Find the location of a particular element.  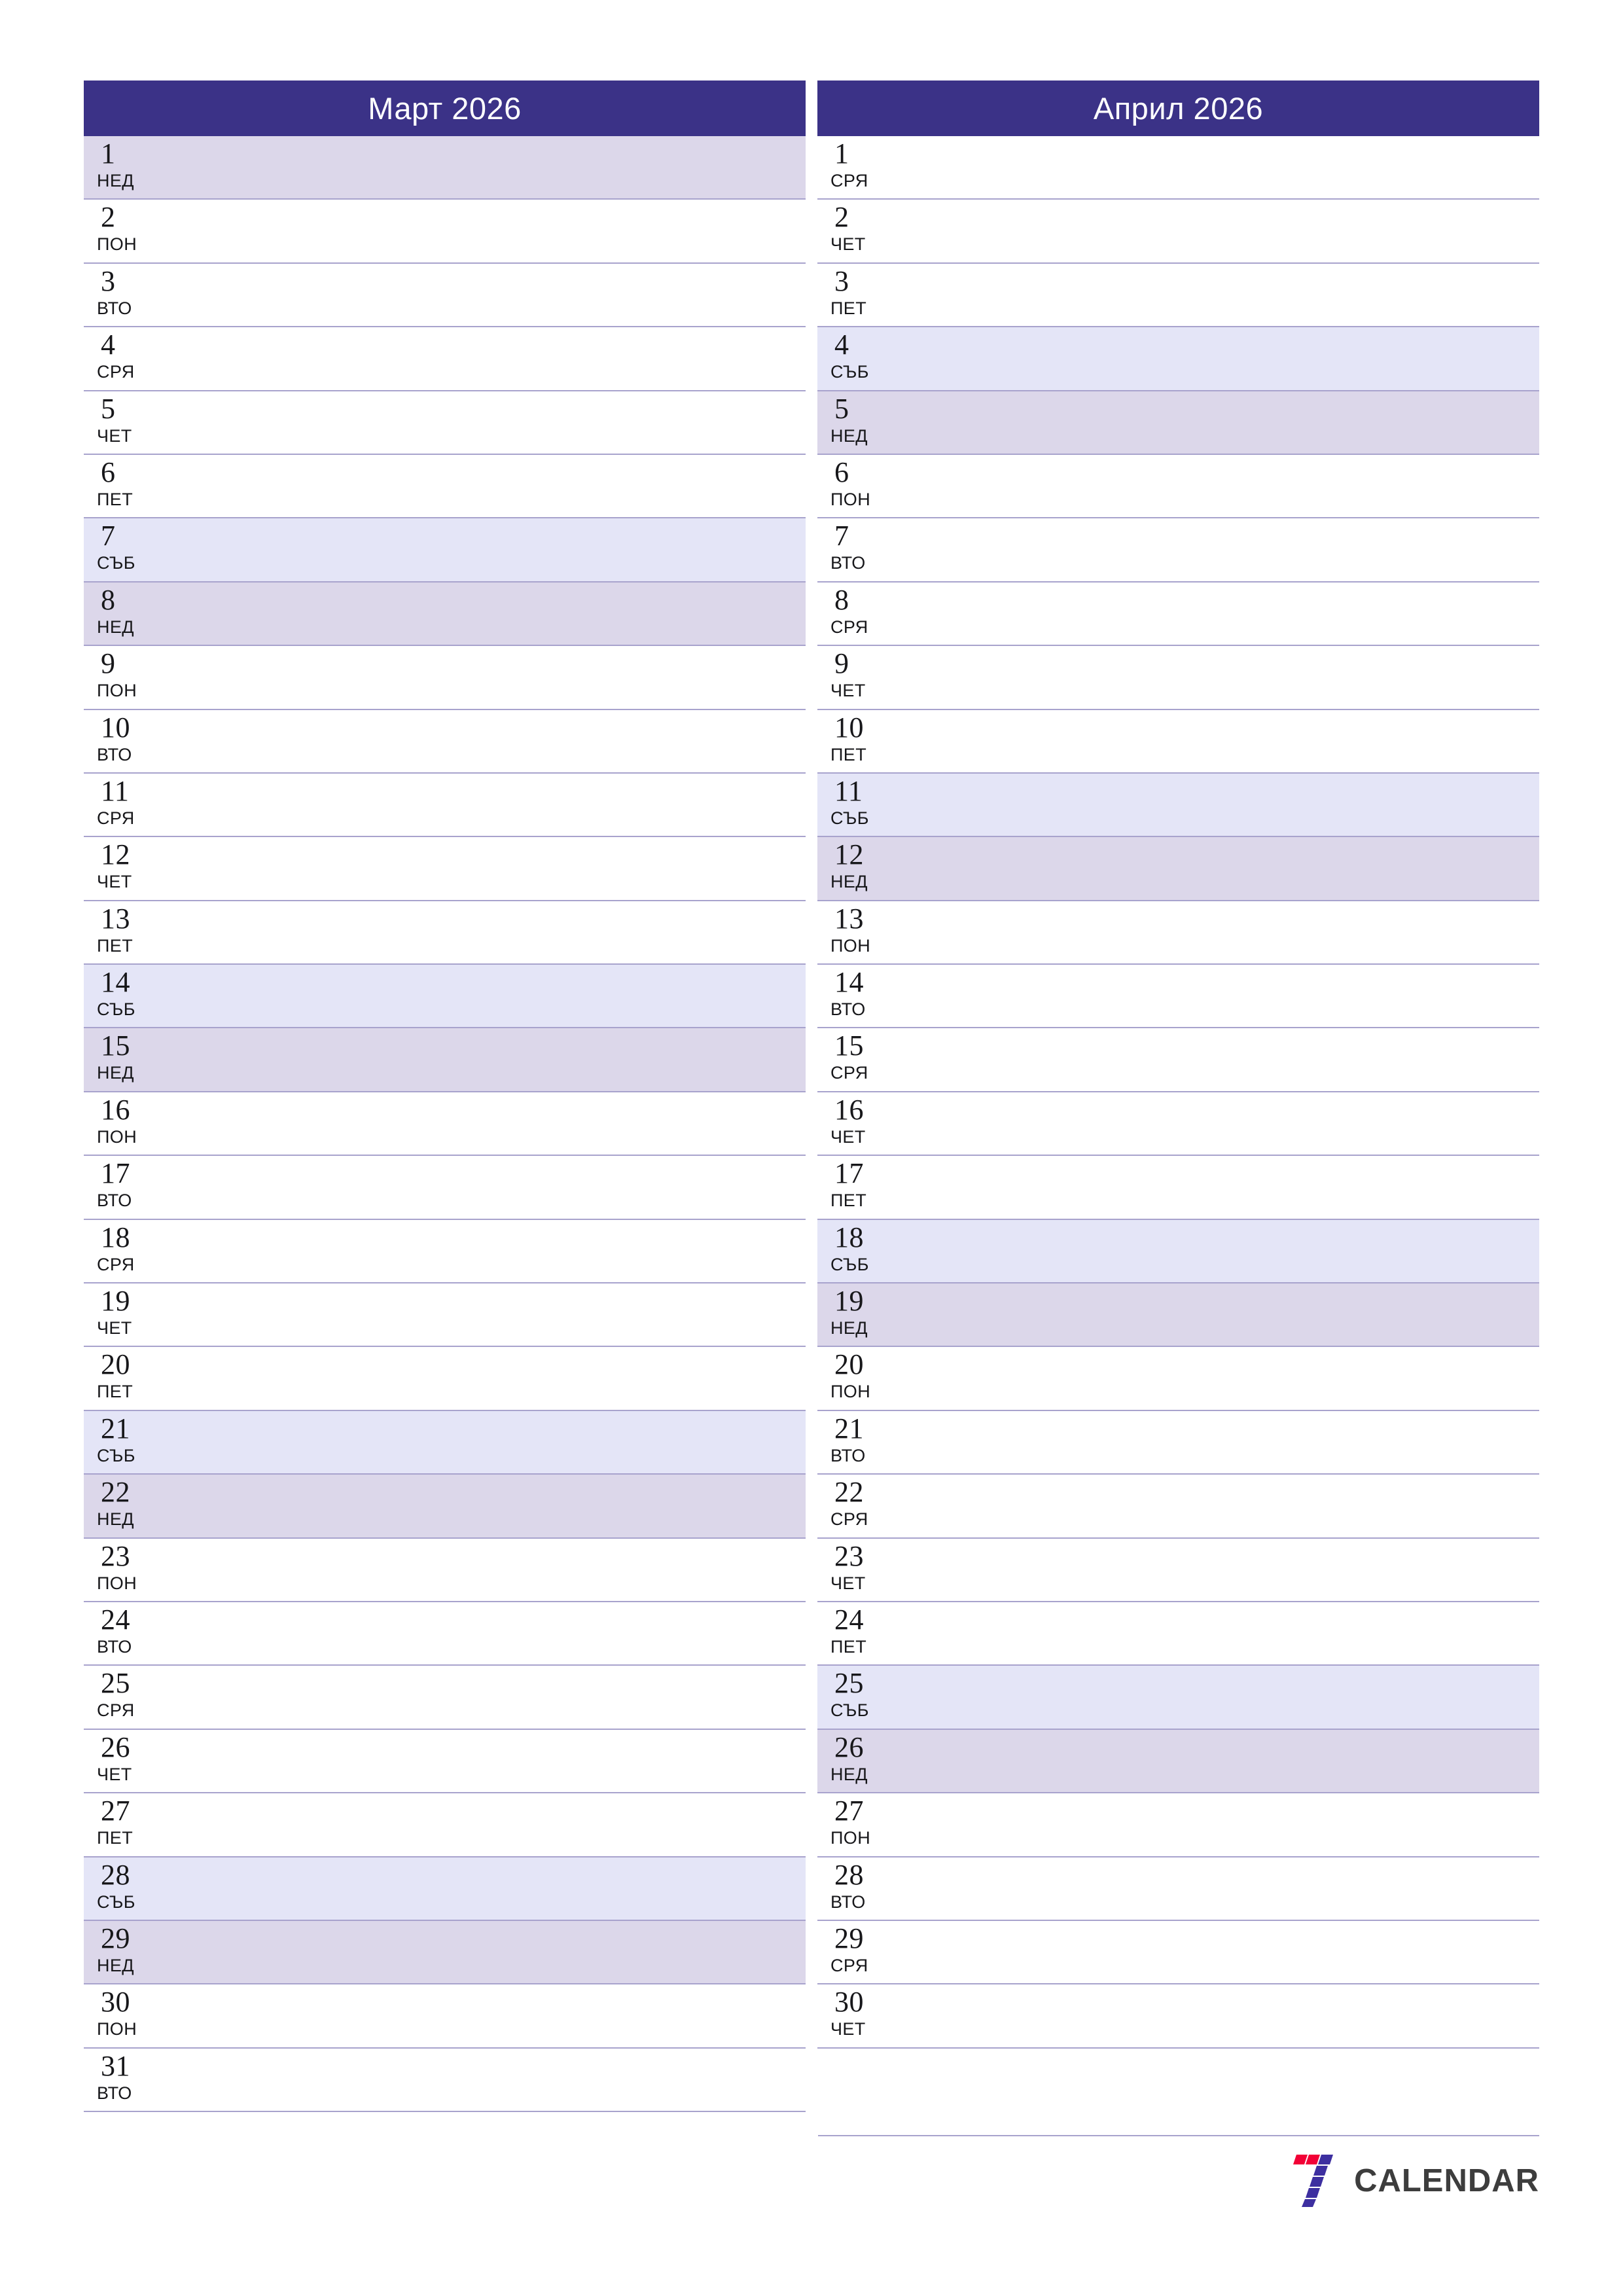

day-row: 2 ПОН is located at coordinates (445, 232).